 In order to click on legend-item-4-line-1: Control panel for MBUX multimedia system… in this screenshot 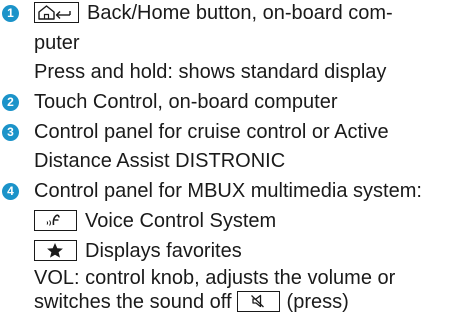, I will do `click(228, 191)`.